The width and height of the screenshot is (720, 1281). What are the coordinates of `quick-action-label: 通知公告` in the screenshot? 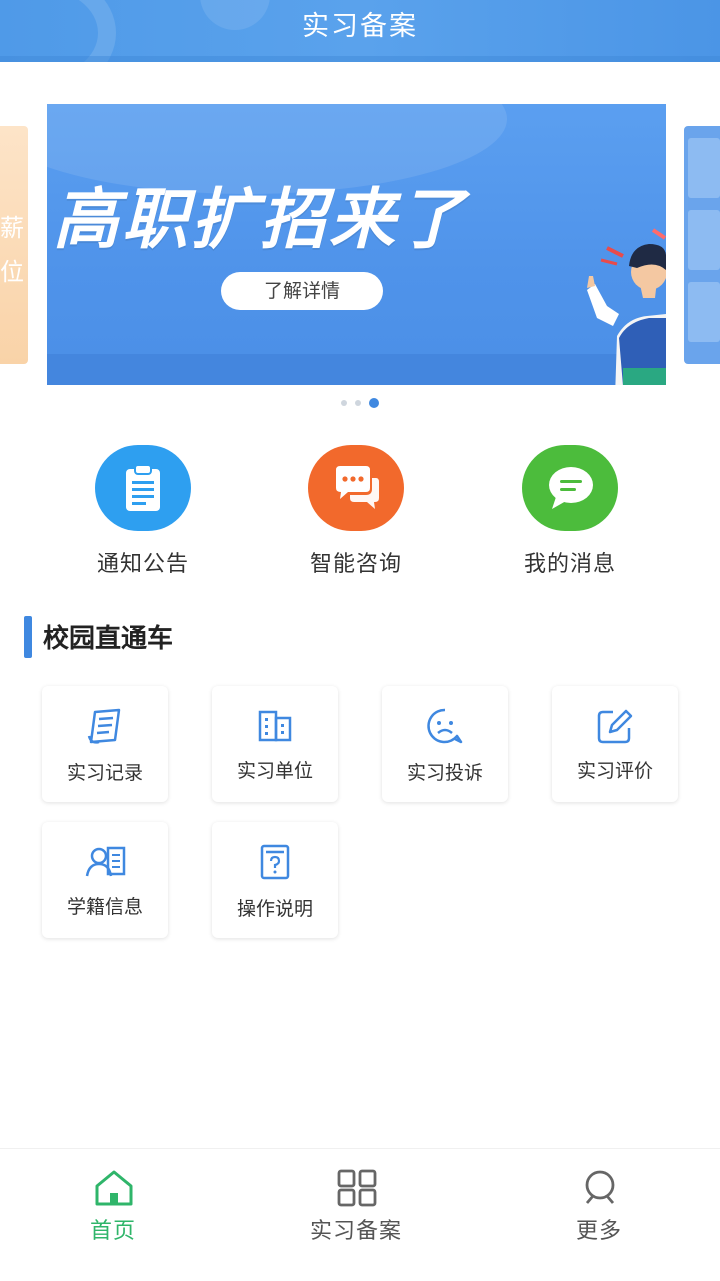 It's located at (142, 564).